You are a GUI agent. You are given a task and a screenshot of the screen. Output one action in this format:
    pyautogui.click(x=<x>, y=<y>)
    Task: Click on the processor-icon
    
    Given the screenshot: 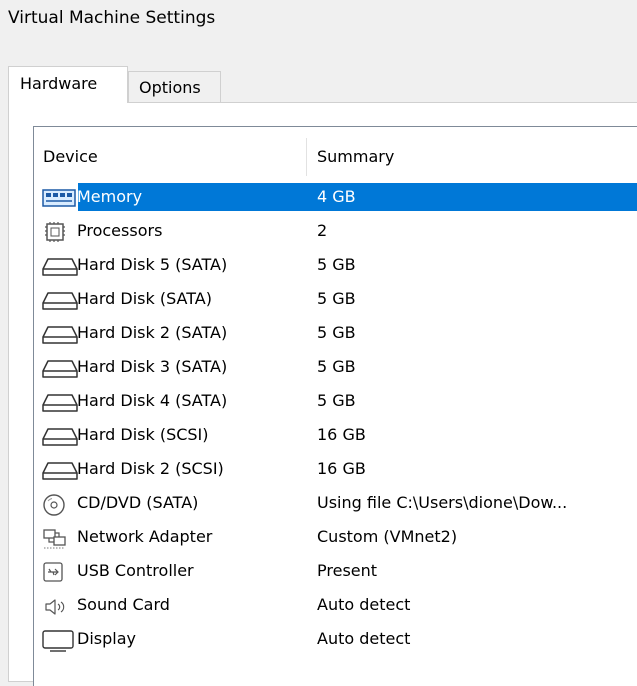 What is the action you would take?
    pyautogui.click(x=55, y=232)
    